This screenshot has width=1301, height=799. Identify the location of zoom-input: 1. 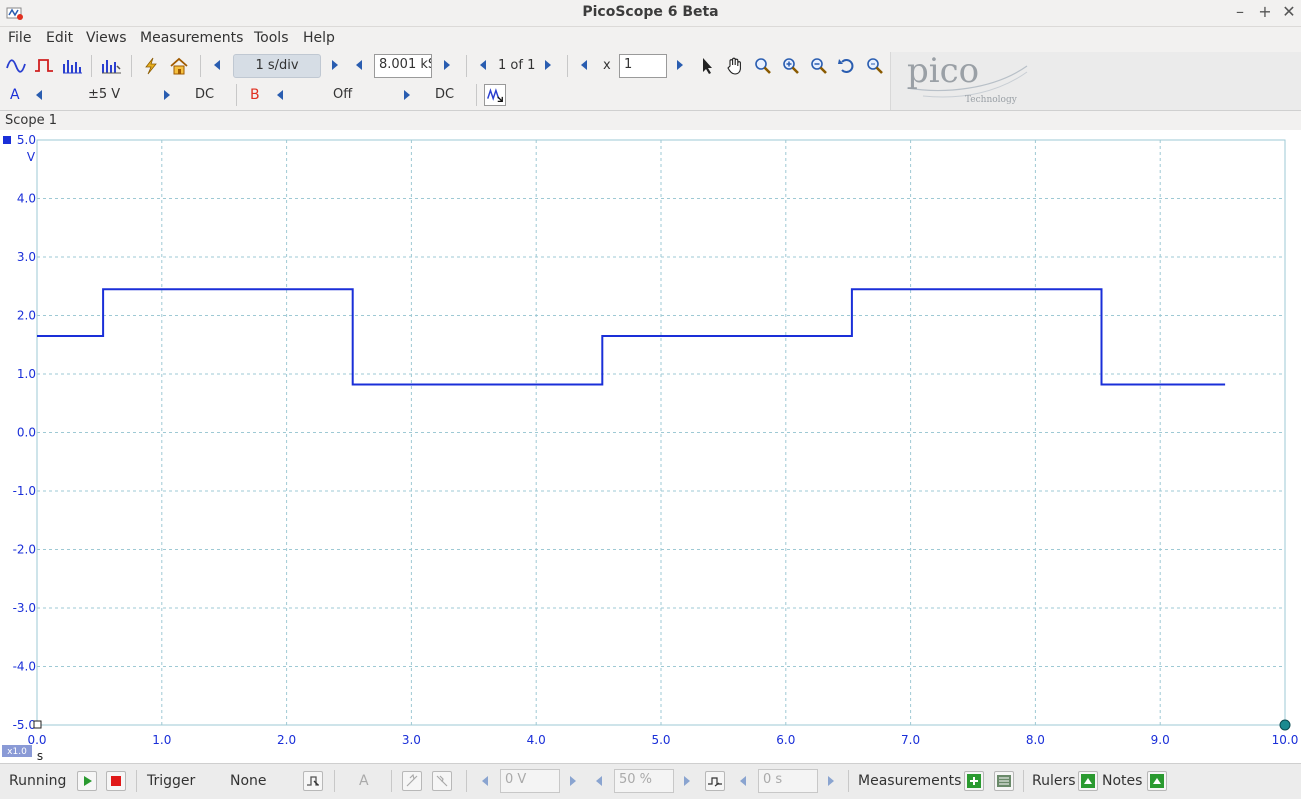
(643, 66).